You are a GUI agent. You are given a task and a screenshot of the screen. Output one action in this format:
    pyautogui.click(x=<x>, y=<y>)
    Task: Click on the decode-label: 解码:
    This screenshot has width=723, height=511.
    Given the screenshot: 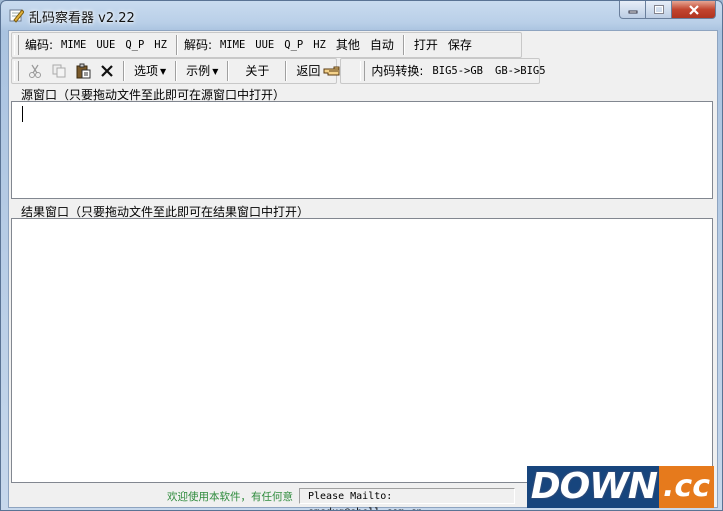 What is the action you would take?
    pyautogui.click(x=197, y=45)
    